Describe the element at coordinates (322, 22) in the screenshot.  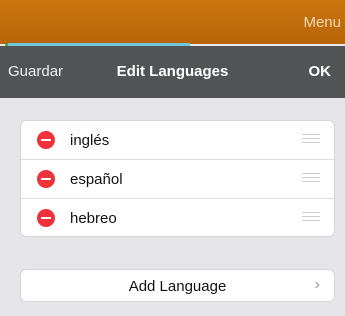
I see `menu-button: Menu` at that location.